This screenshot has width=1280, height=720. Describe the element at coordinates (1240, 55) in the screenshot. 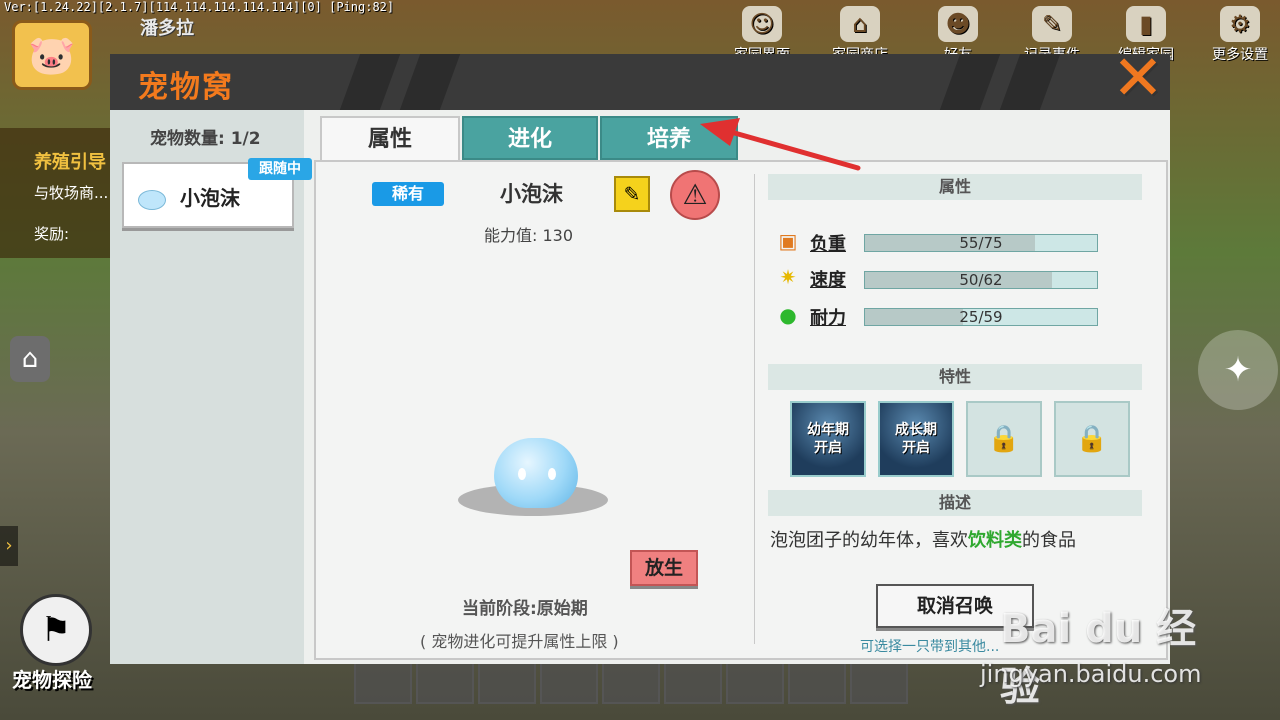

I see `top-button-label: 更多设置` at that location.